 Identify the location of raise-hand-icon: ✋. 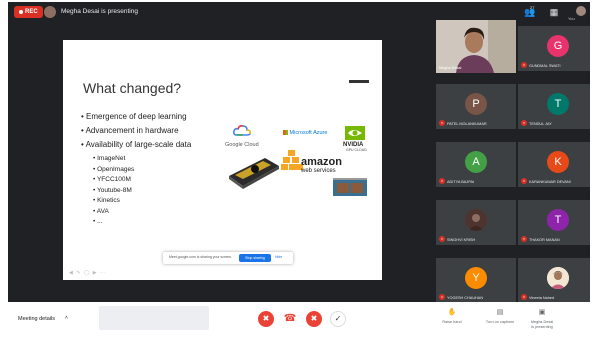
(452, 312).